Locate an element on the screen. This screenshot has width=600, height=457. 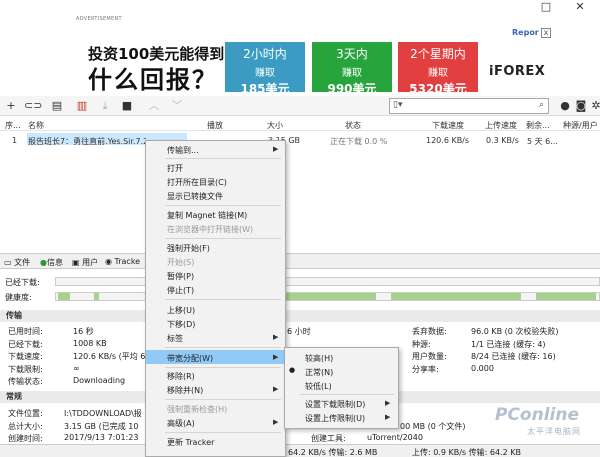
info-value: 120.6 KB/s (平均 6 is located at coordinates (109, 356).